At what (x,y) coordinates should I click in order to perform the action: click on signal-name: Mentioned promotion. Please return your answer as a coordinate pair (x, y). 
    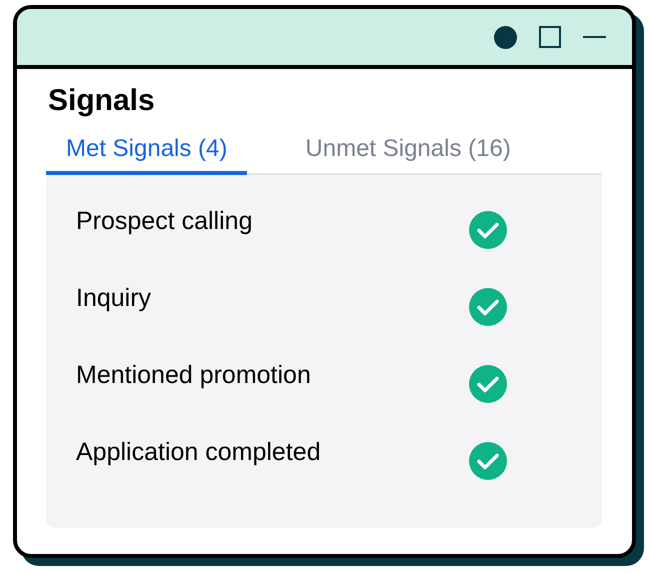
    Looking at the image, I should click on (194, 375).